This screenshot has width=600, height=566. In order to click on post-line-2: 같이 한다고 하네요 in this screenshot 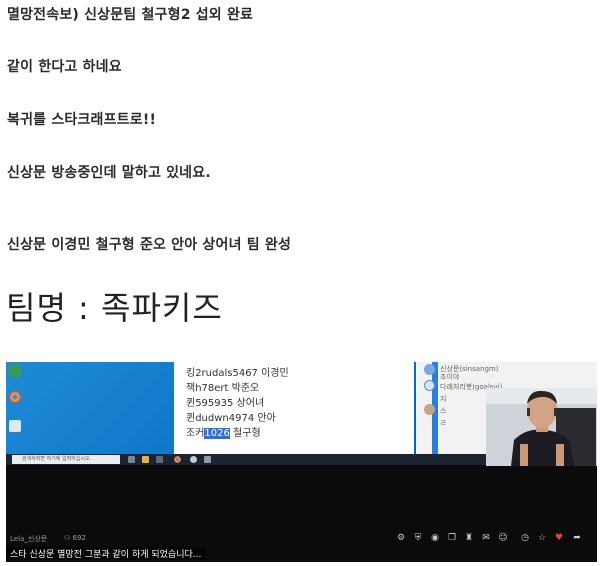, I will do `click(64, 67)`.